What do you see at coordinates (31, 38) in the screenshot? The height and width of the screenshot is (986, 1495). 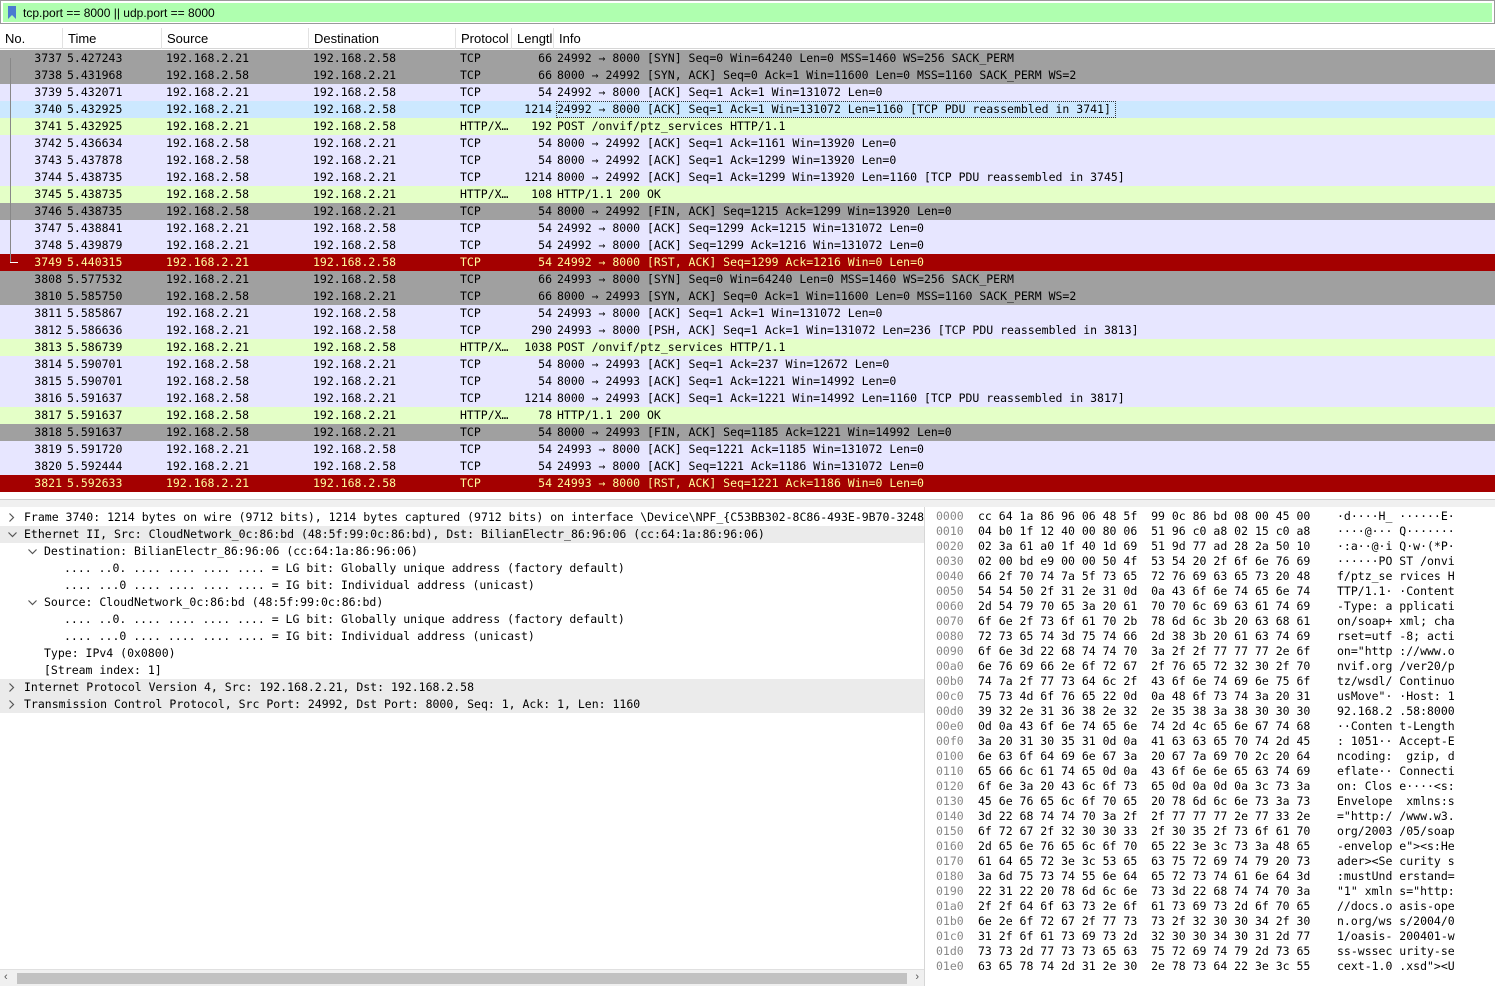 I see `column-header-no: No.` at bounding box center [31, 38].